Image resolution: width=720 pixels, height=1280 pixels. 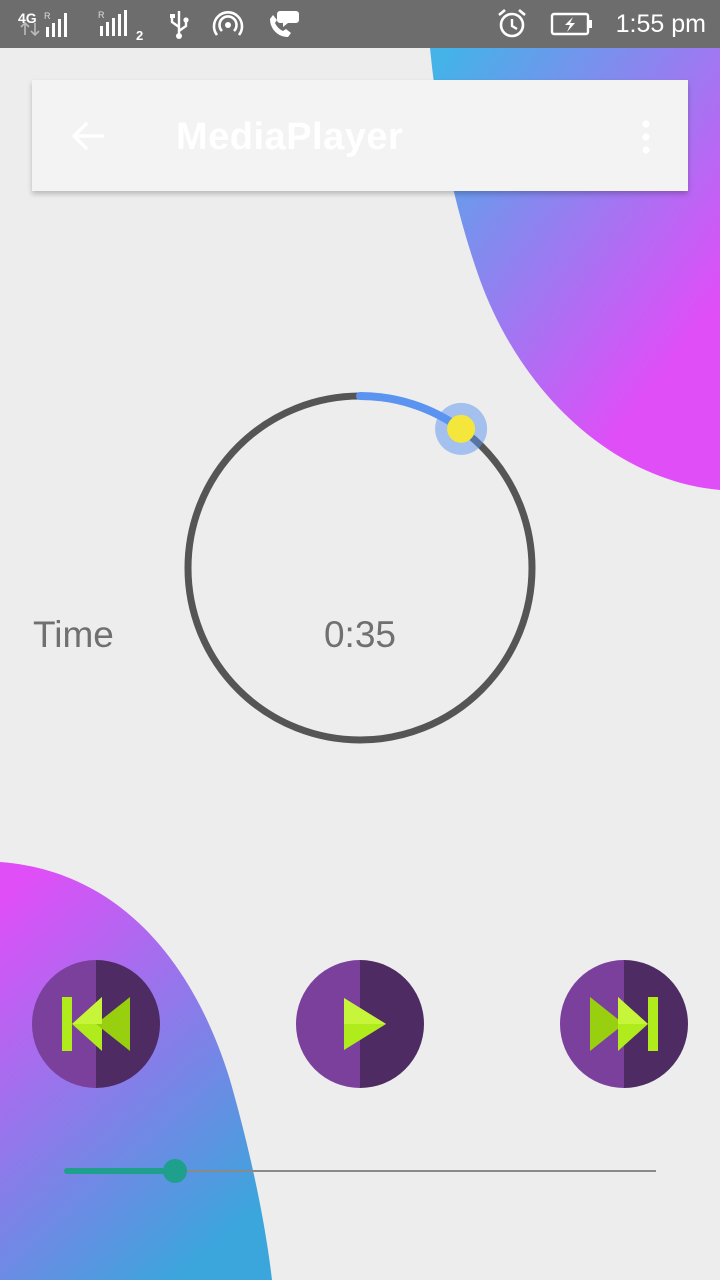 What do you see at coordinates (360, 568) in the screenshot?
I see `dial-ring` at bounding box center [360, 568].